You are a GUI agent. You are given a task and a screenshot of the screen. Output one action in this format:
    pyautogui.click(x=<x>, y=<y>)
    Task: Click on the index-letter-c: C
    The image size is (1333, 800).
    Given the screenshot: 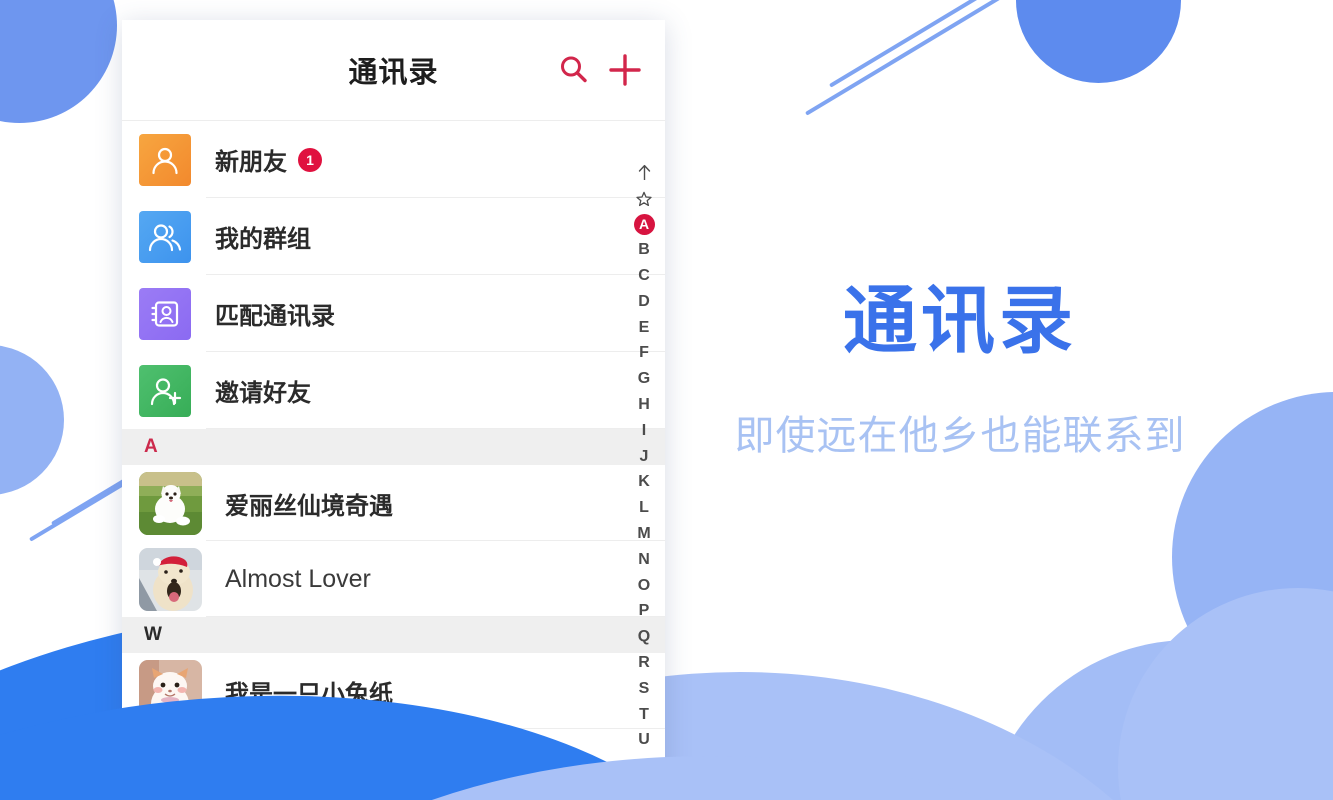 What is the action you would take?
    pyautogui.click(x=644, y=276)
    